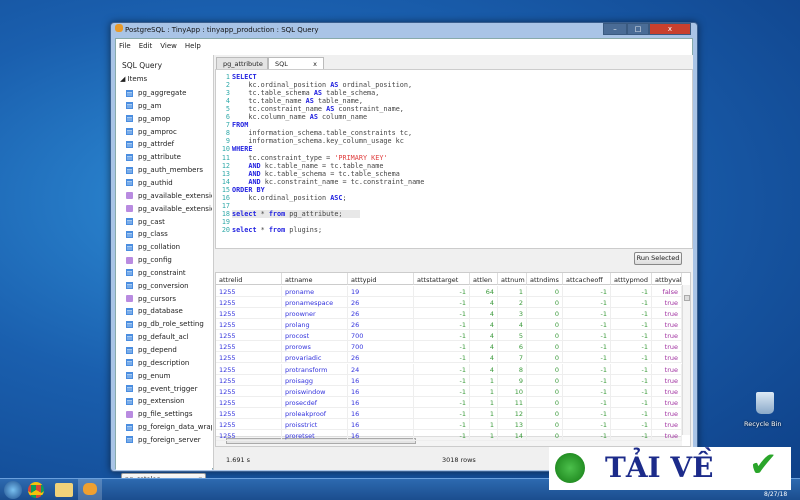 The height and width of the screenshot is (500, 800). What do you see at coordinates (169, 337) in the screenshot?
I see `sidebar-item: pg_default_acl` at bounding box center [169, 337].